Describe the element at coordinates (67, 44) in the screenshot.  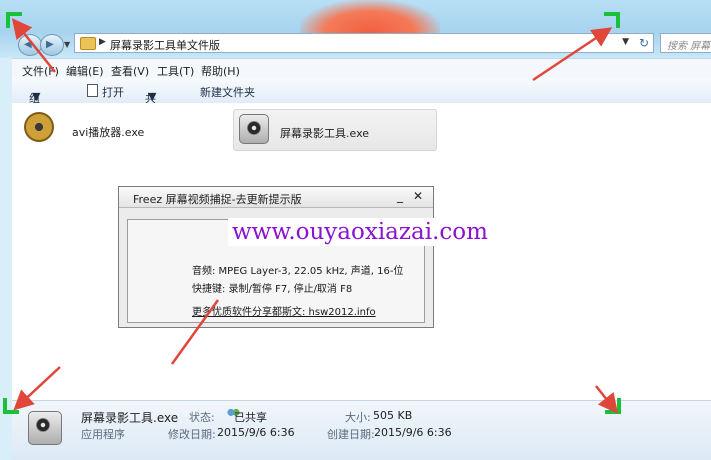
I see `recent-pages-dropdown-icon: ▼` at that location.